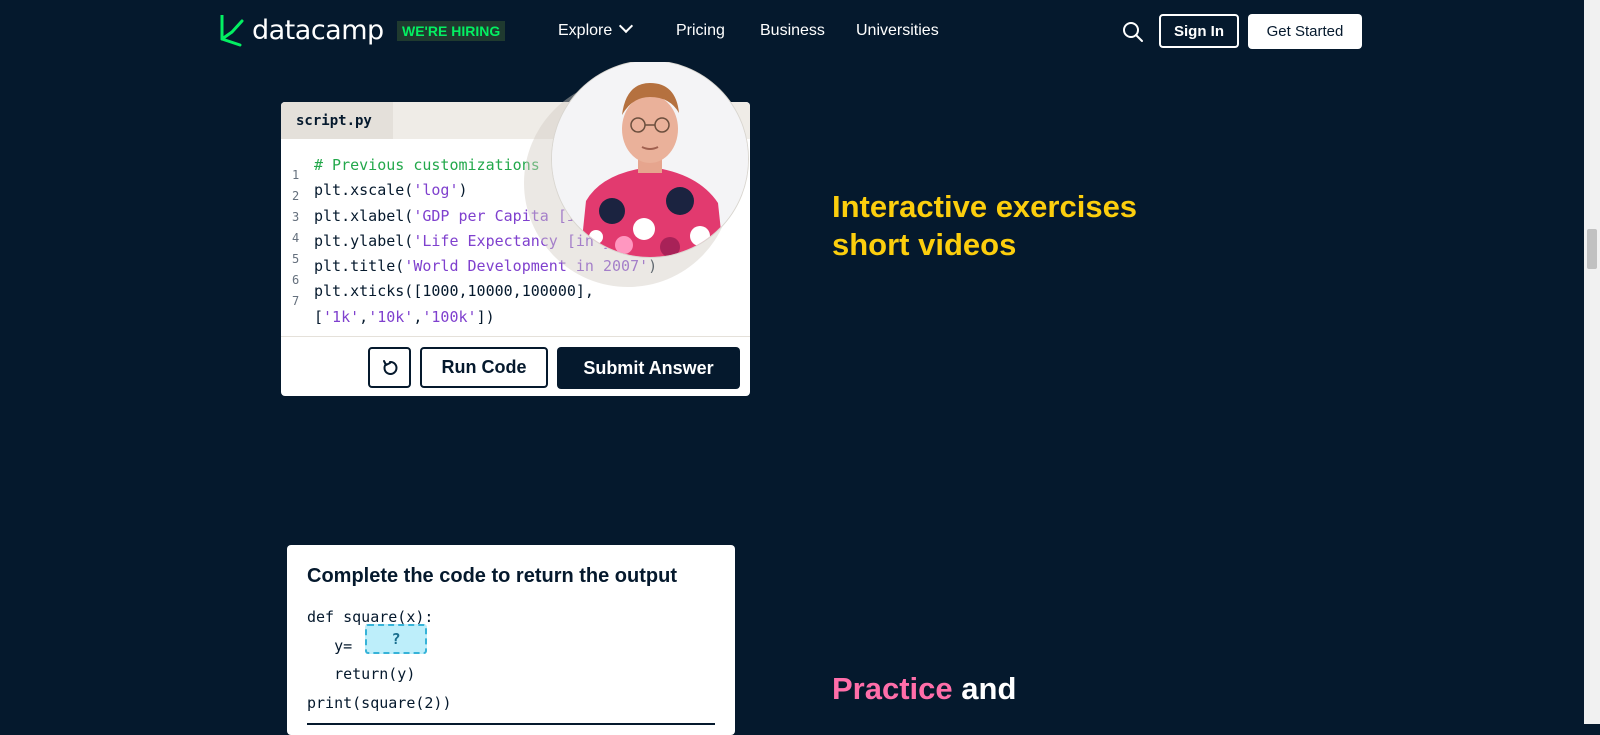 This screenshot has height=735, width=1600. I want to click on code-token: ,, so click(364, 316).